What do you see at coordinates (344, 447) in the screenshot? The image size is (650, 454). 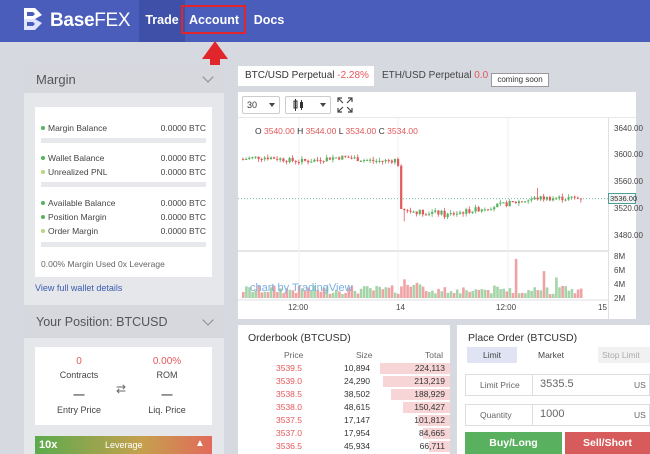 I see `orderbook-row: 3536.5 45,934 66,711` at bounding box center [344, 447].